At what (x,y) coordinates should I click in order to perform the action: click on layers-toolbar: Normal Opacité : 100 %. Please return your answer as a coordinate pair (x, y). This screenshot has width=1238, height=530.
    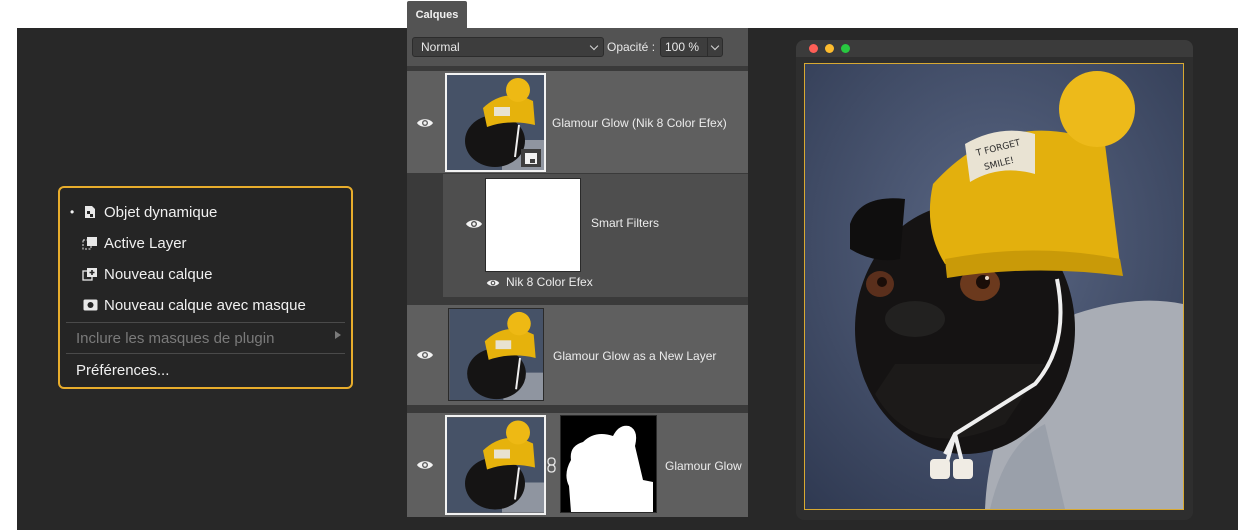
    Looking at the image, I should click on (577, 47).